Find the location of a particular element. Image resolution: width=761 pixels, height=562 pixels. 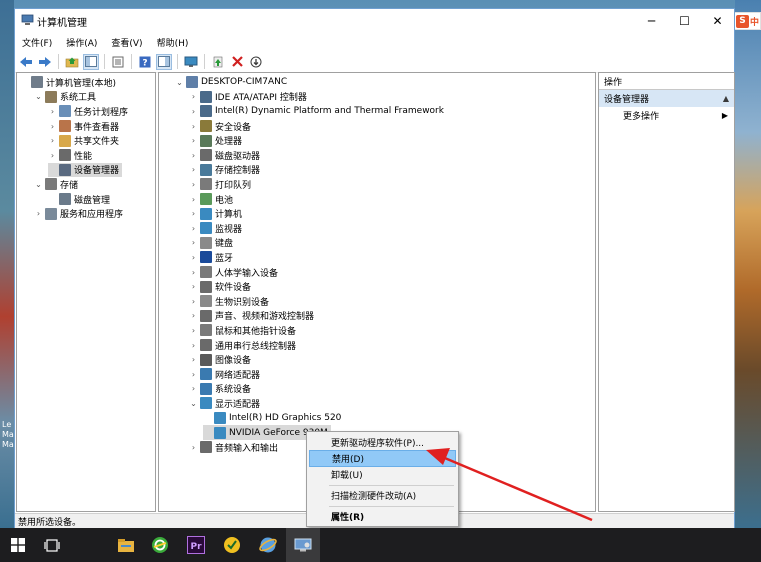

browser-icon is located at coordinates (268, 545).